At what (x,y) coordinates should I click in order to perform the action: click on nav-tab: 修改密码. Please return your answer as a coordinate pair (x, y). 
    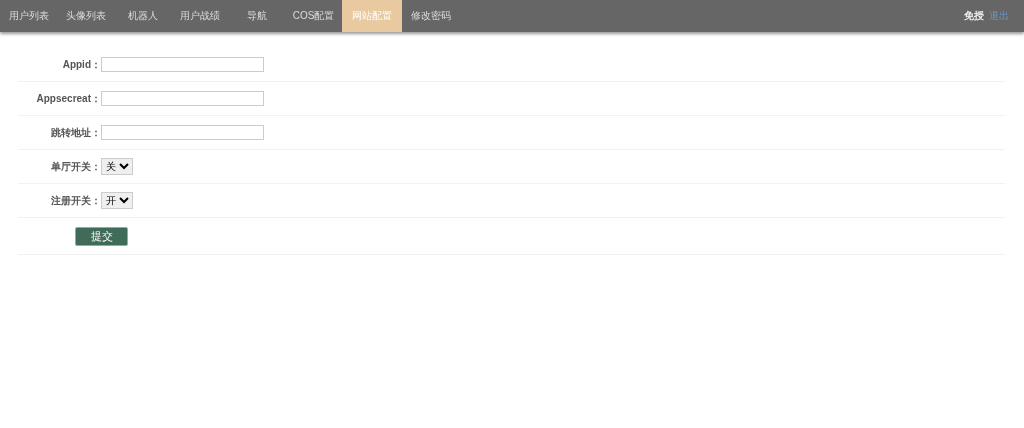
    Looking at the image, I should click on (430, 16).